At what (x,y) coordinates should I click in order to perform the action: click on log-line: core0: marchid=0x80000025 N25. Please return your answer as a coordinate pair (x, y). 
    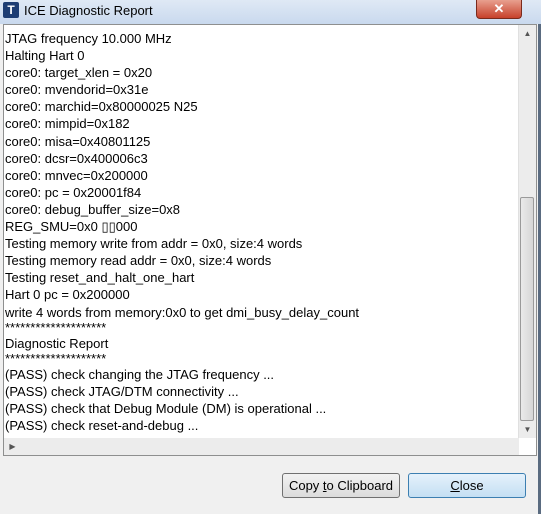
    Looking at the image, I should click on (101, 107).